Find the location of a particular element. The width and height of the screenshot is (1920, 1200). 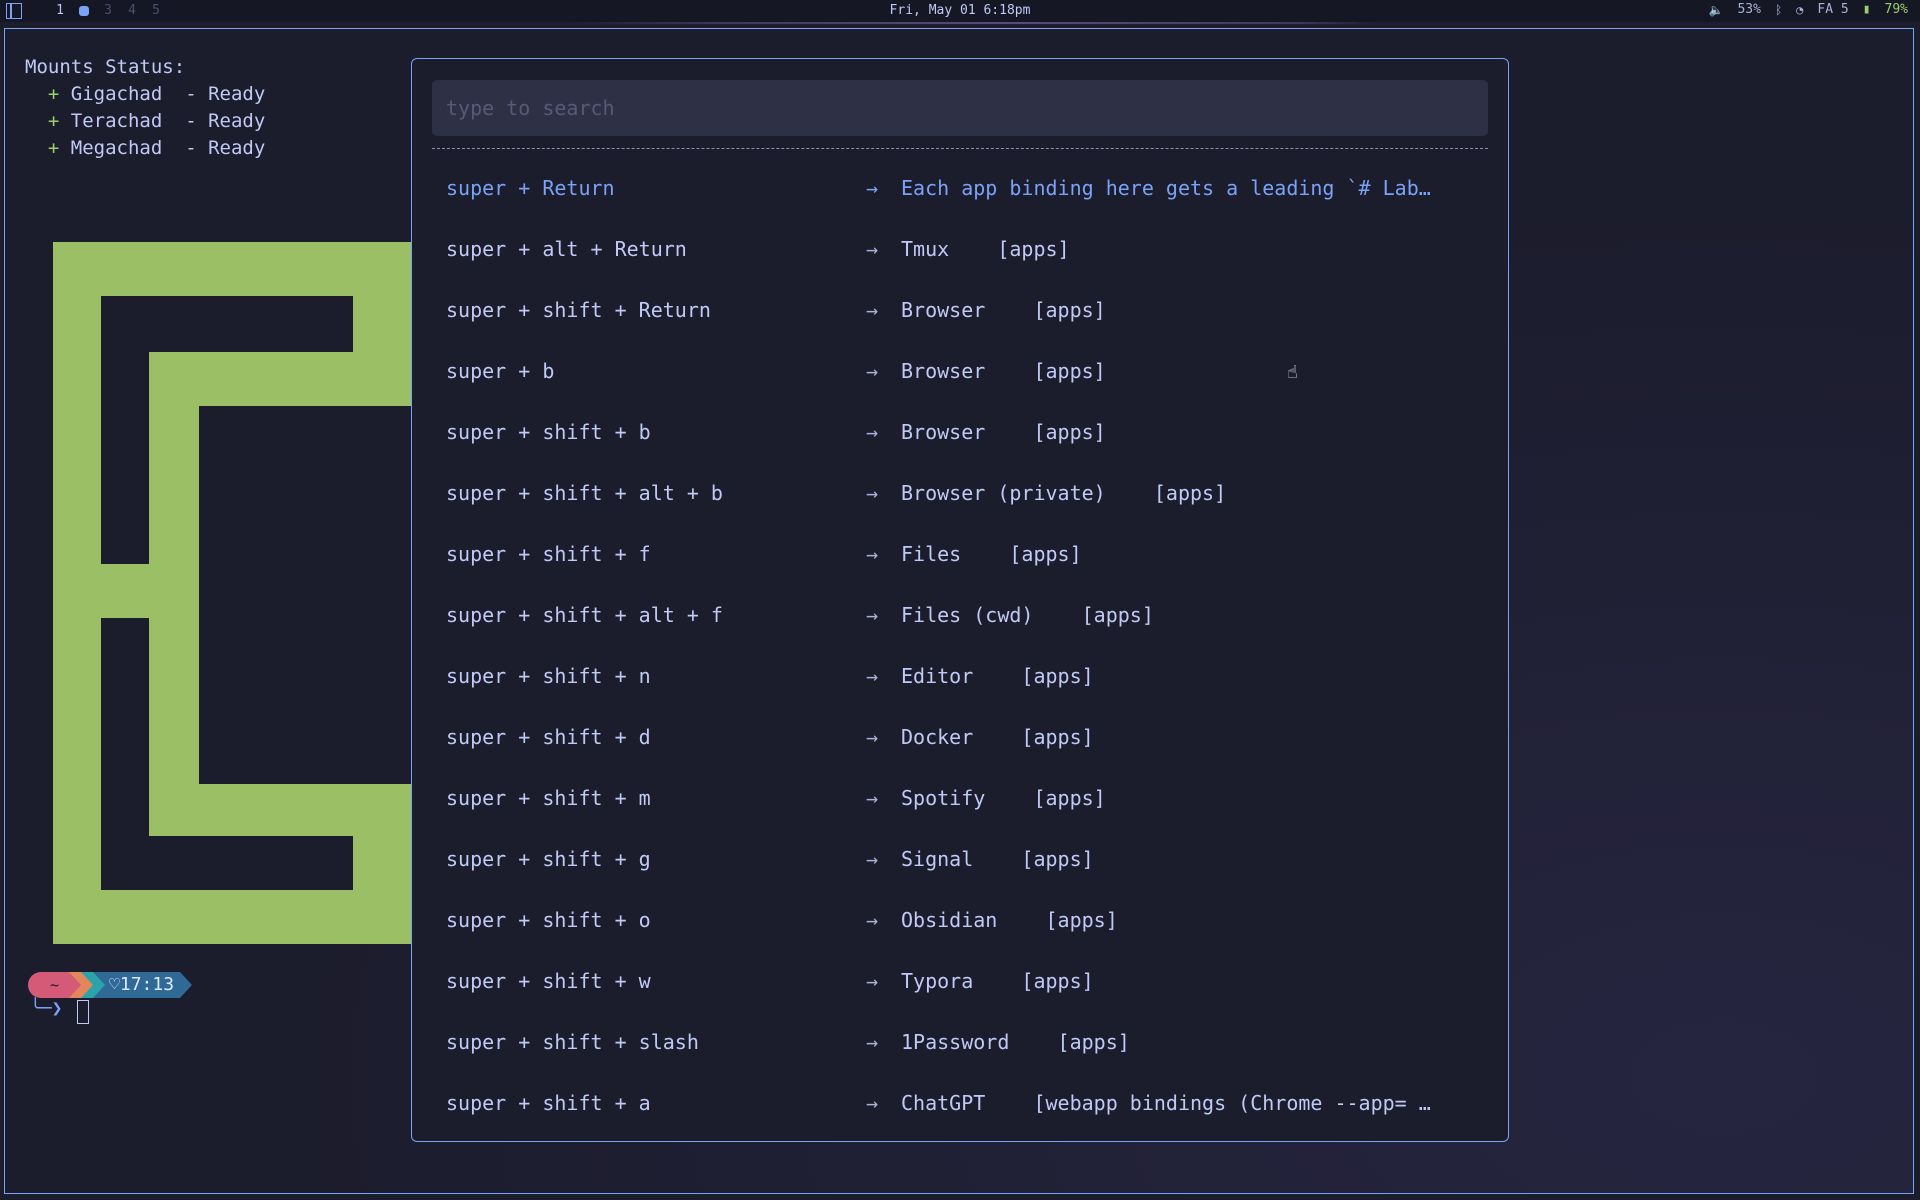

workspace-active-indicator is located at coordinates (84, 10).